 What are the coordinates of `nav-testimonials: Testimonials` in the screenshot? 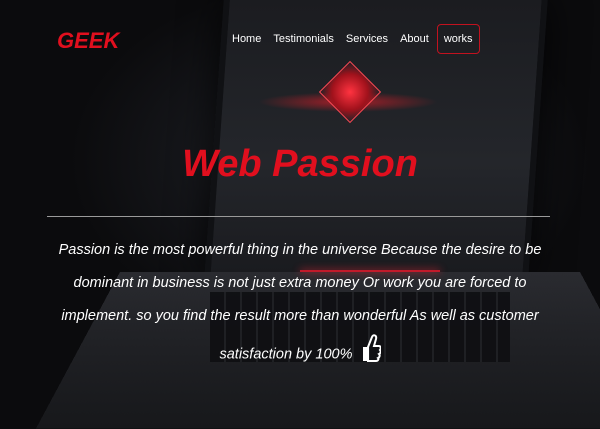 It's located at (303, 39).